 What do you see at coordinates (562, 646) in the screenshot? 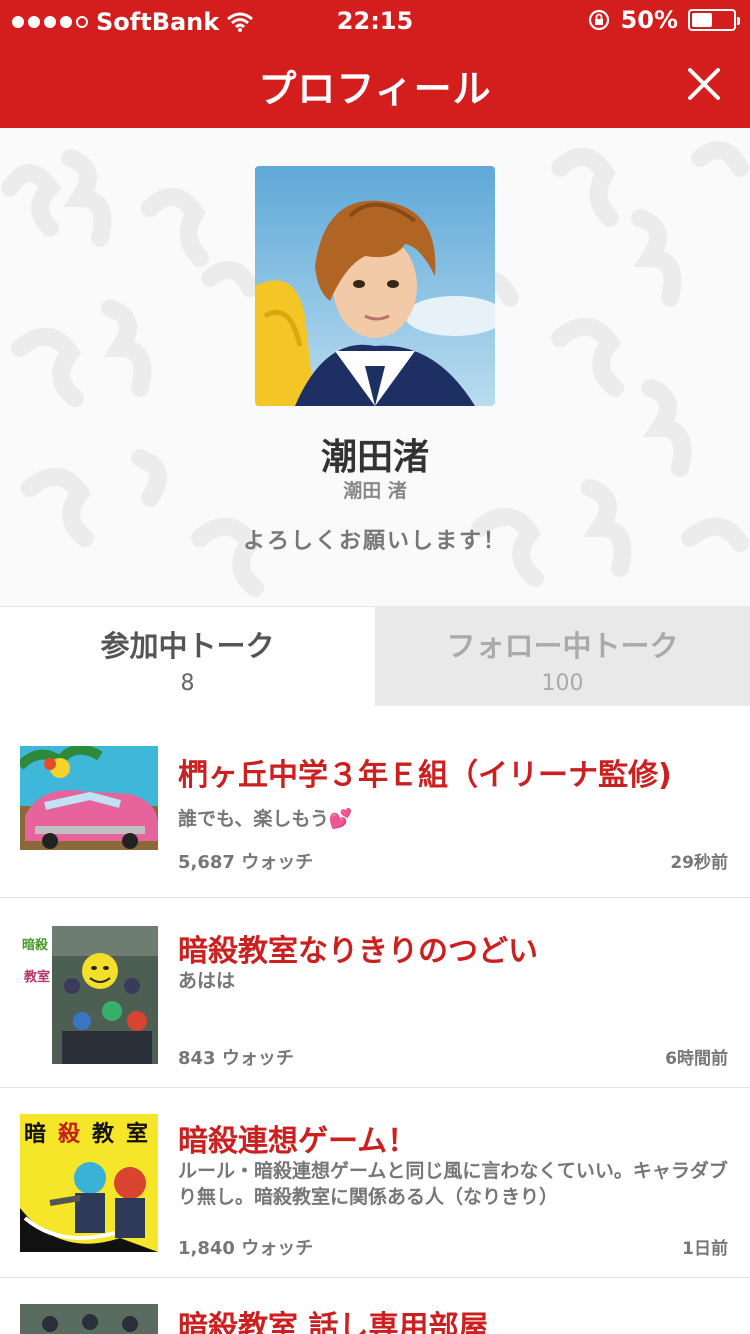
I see `tab-label: フォロー中トーク` at bounding box center [562, 646].